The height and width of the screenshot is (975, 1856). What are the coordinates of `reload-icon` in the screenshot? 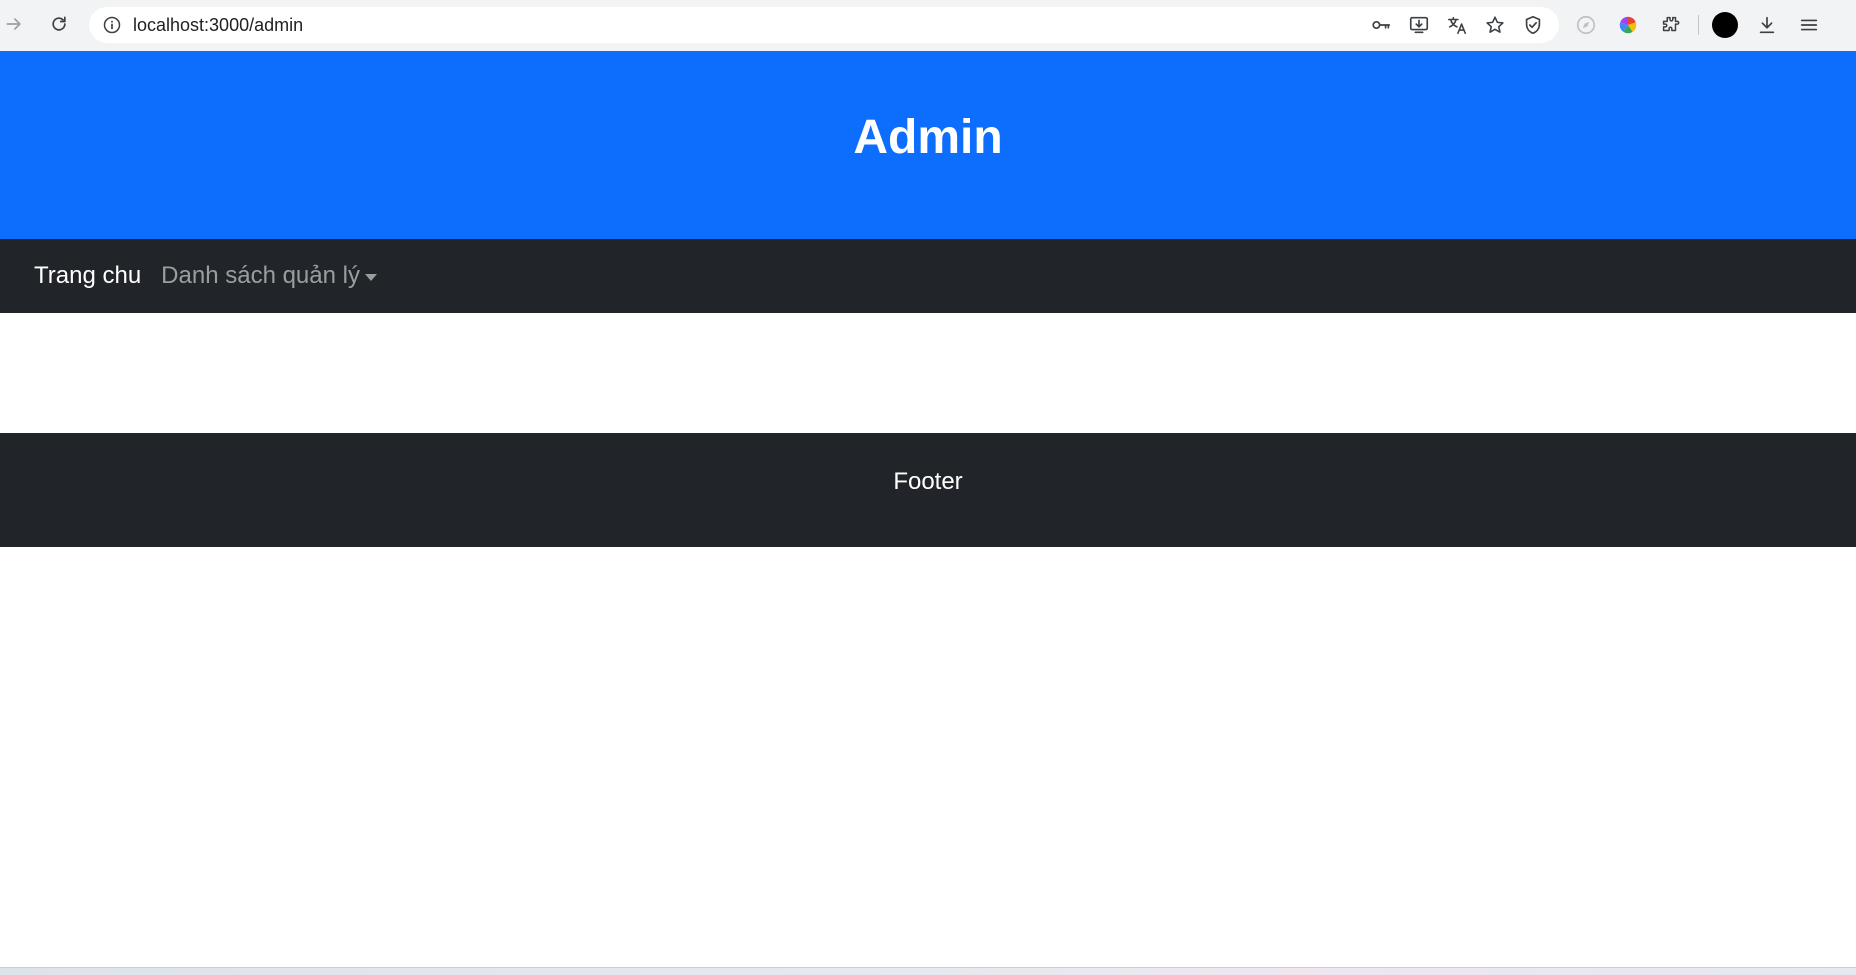 It's located at (59, 23).